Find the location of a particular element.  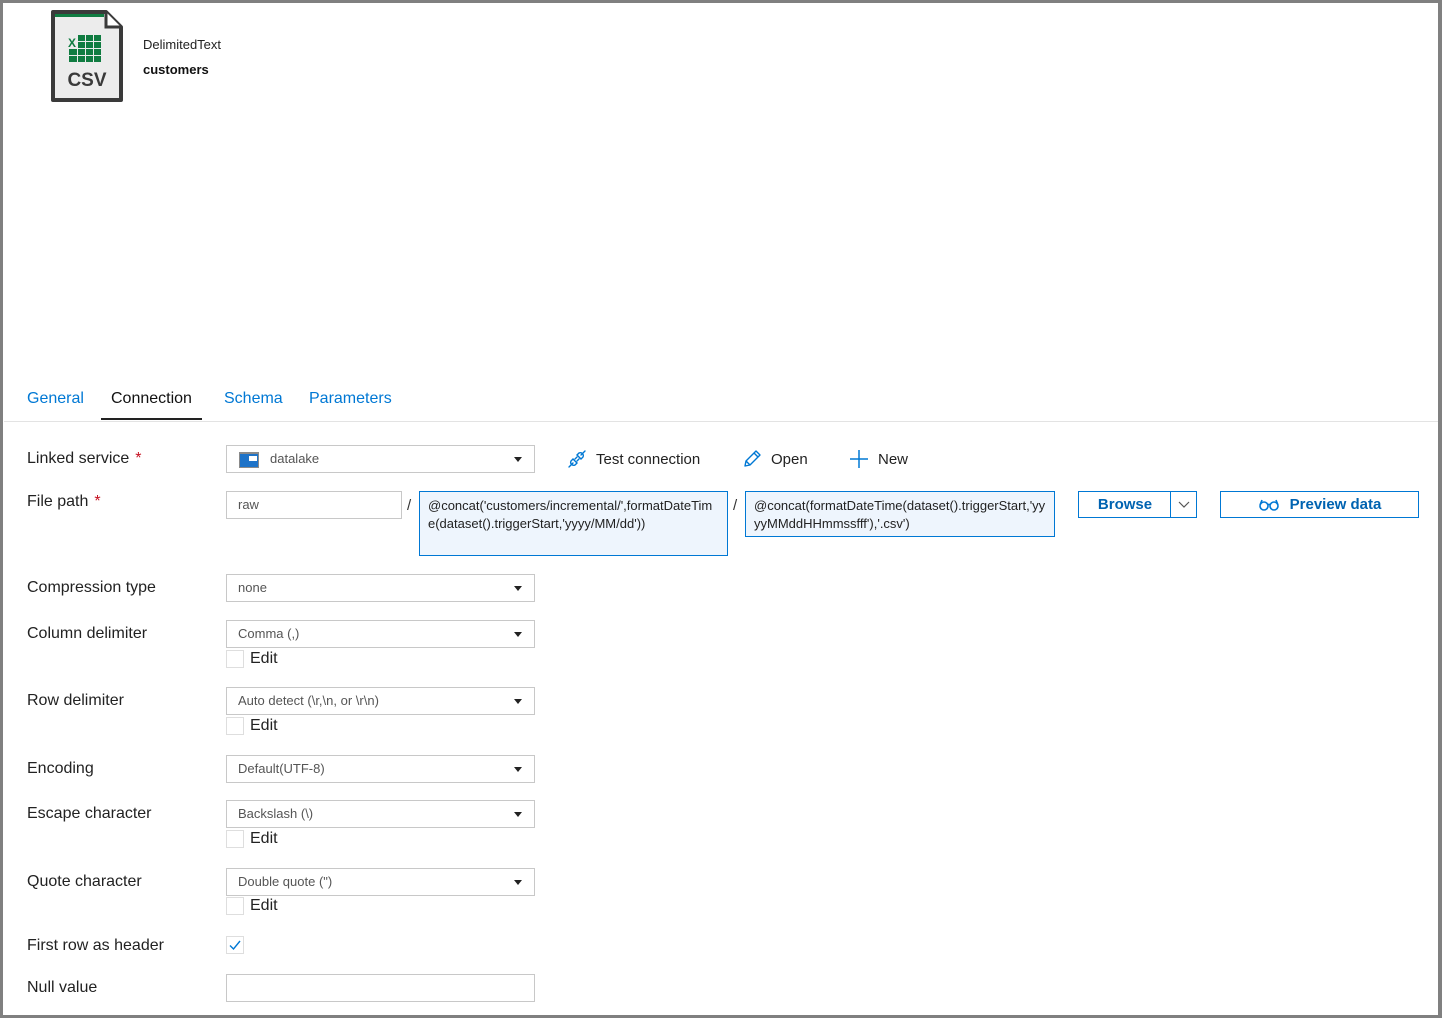

linked-service-select: datalake is located at coordinates (380, 459).